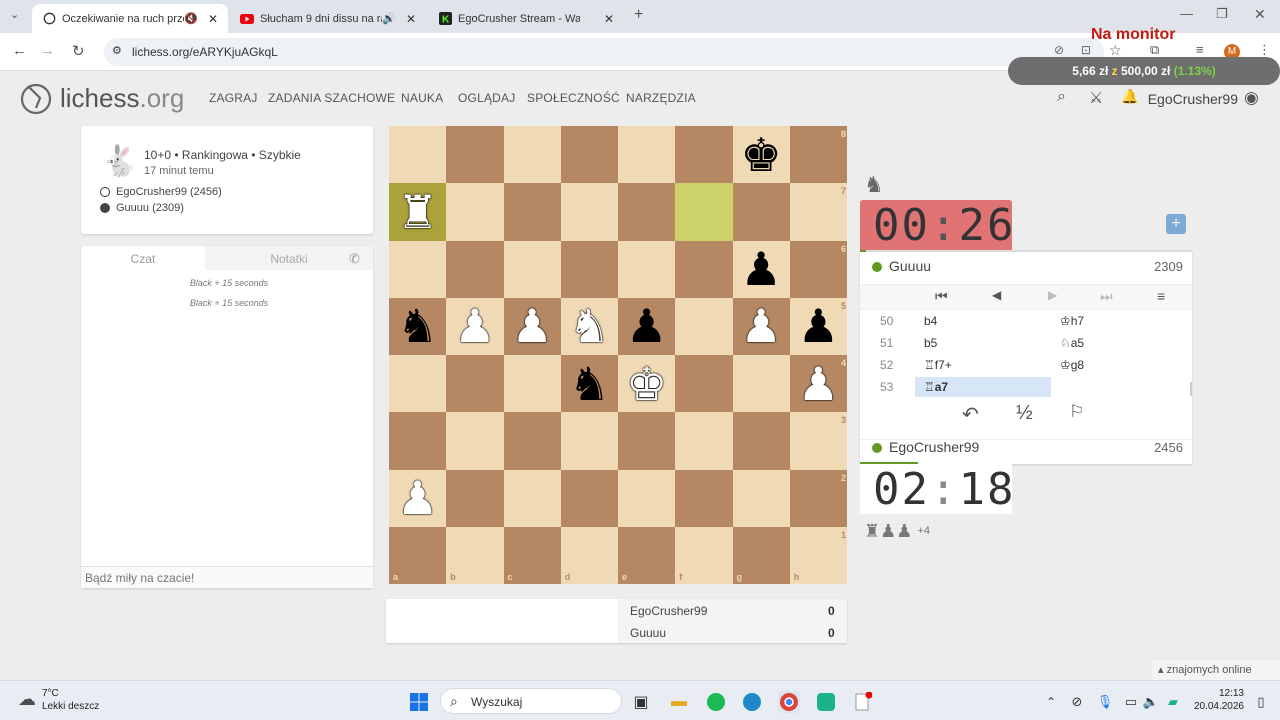 The height and width of the screenshot is (720, 1280). Describe the element at coordinates (818, 383) in the screenshot. I see `white-pawn-h4: ♟` at that location.